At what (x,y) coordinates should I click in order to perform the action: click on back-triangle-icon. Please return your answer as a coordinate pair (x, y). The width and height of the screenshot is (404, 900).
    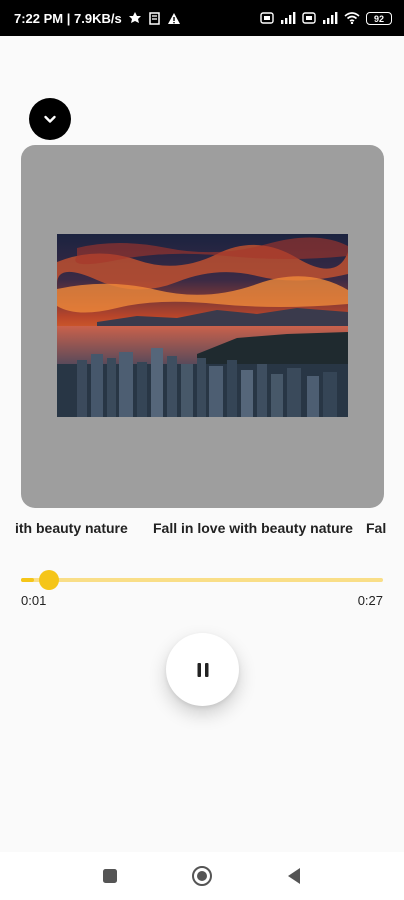
    Looking at the image, I should click on (294, 876).